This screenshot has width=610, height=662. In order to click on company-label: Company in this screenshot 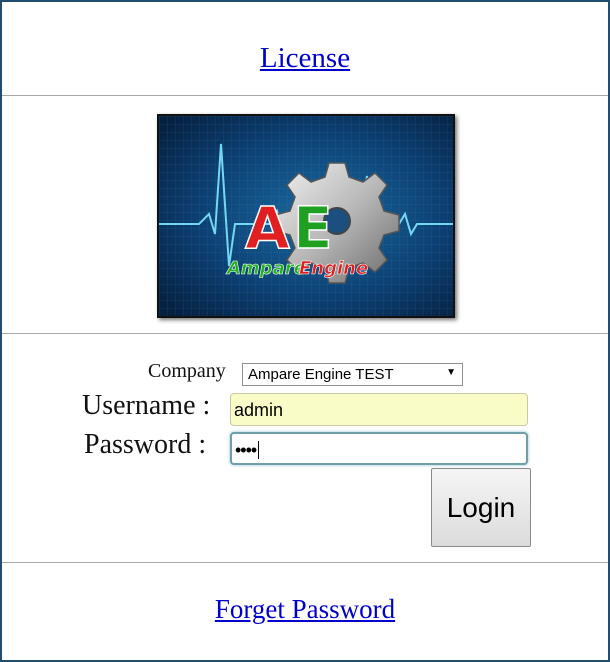, I will do `click(187, 371)`.